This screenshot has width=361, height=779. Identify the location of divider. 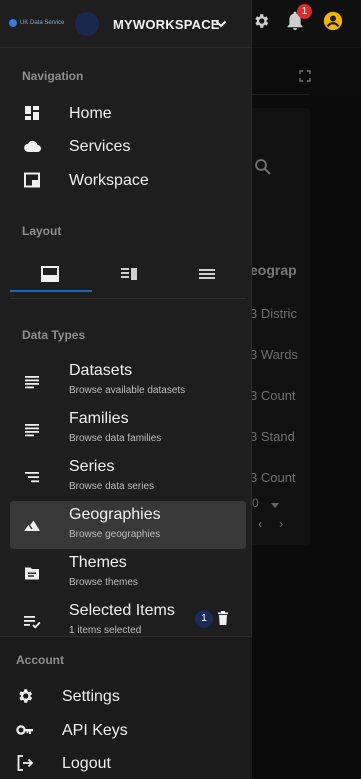
(128, 298).